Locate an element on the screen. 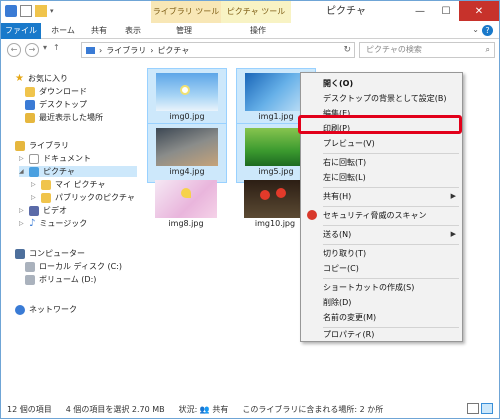 The image size is (500, 419). window-title: ピクチャ is located at coordinates (346, 11).